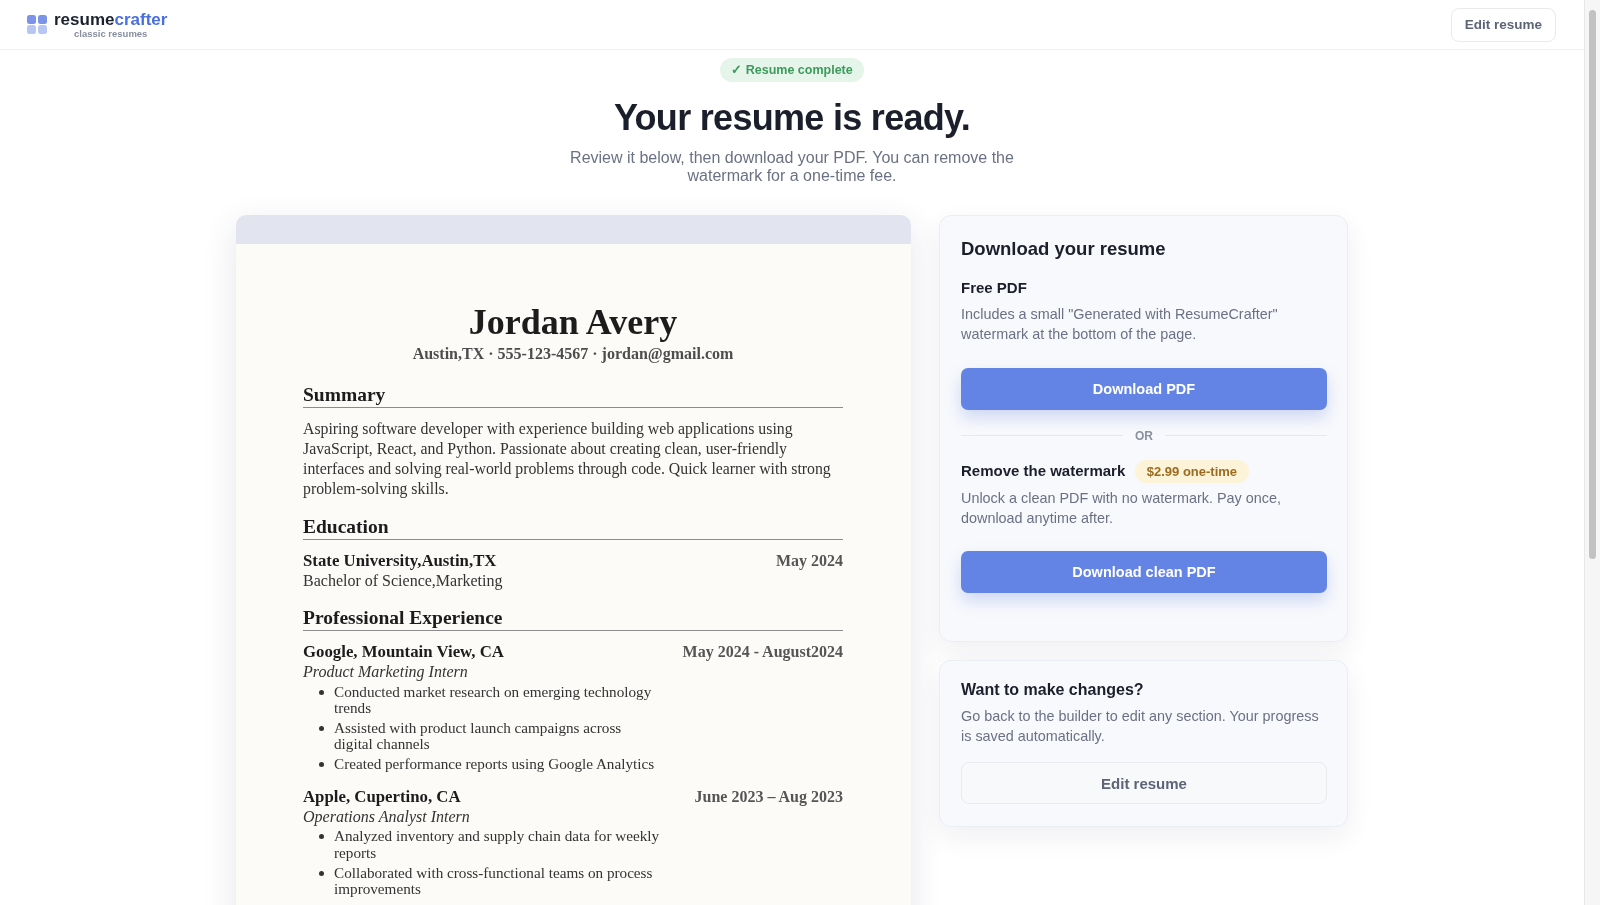 This screenshot has height=905, width=1600. Describe the element at coordinates (403, 580) in the screenshot. I see `entry-degree: Bachelor of Science,Marketing` at that location.